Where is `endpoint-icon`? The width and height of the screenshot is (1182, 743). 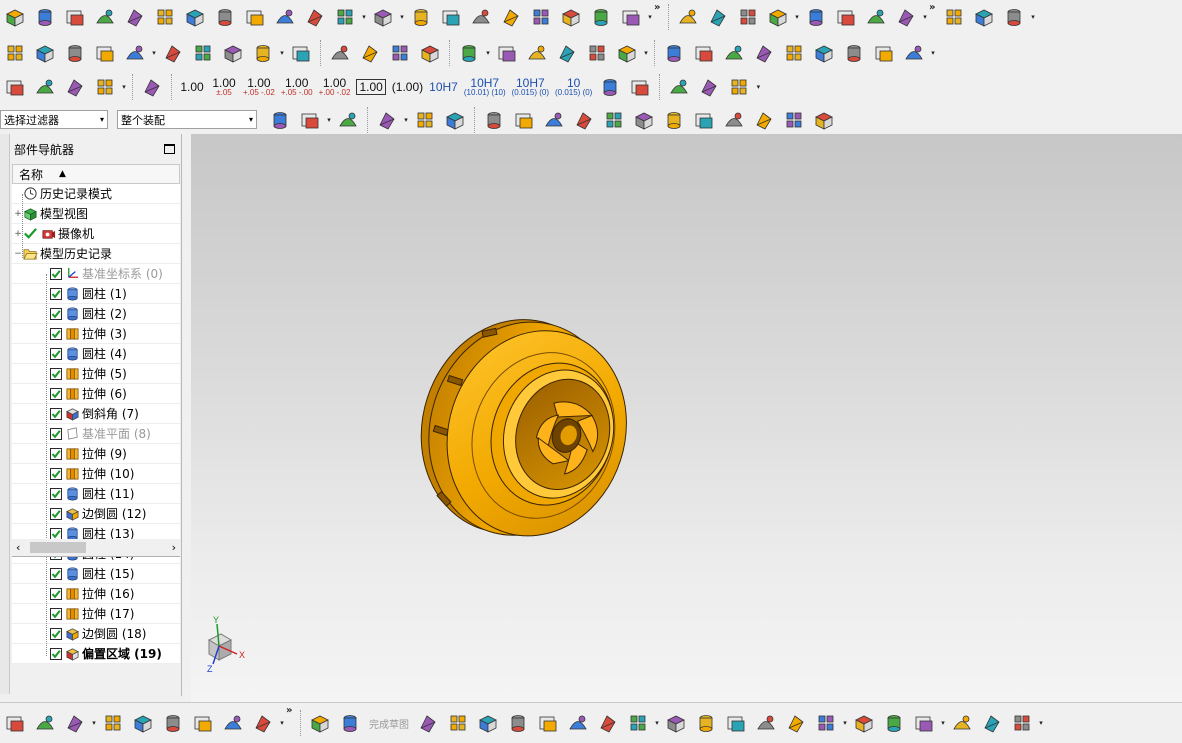
endpoint-icon is located at coordinates (524, 120).